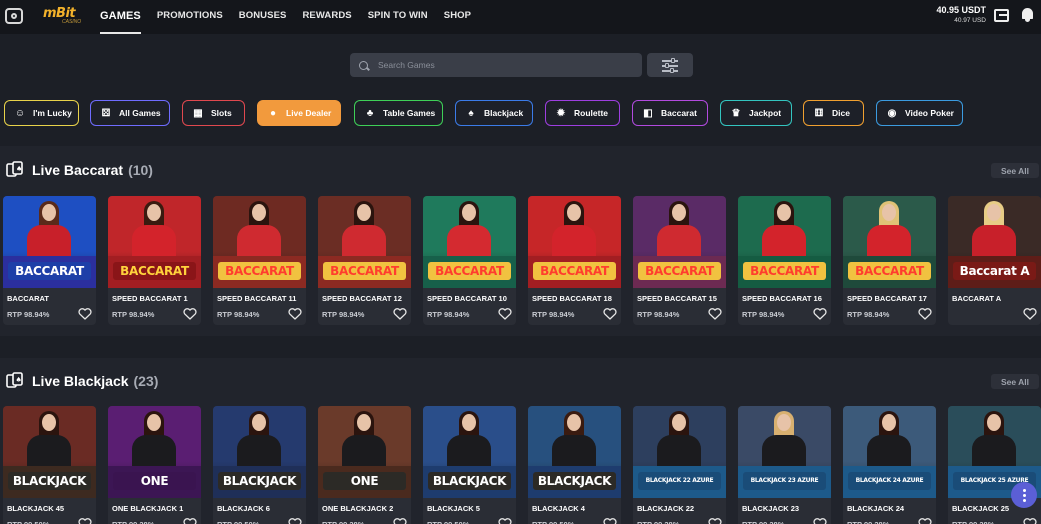 The width and height of the screenshot is (1041, 524). I want to click on game-card: BLACKJACK BLACKJACK 6 RTP 99.50%, so click(259, 465).